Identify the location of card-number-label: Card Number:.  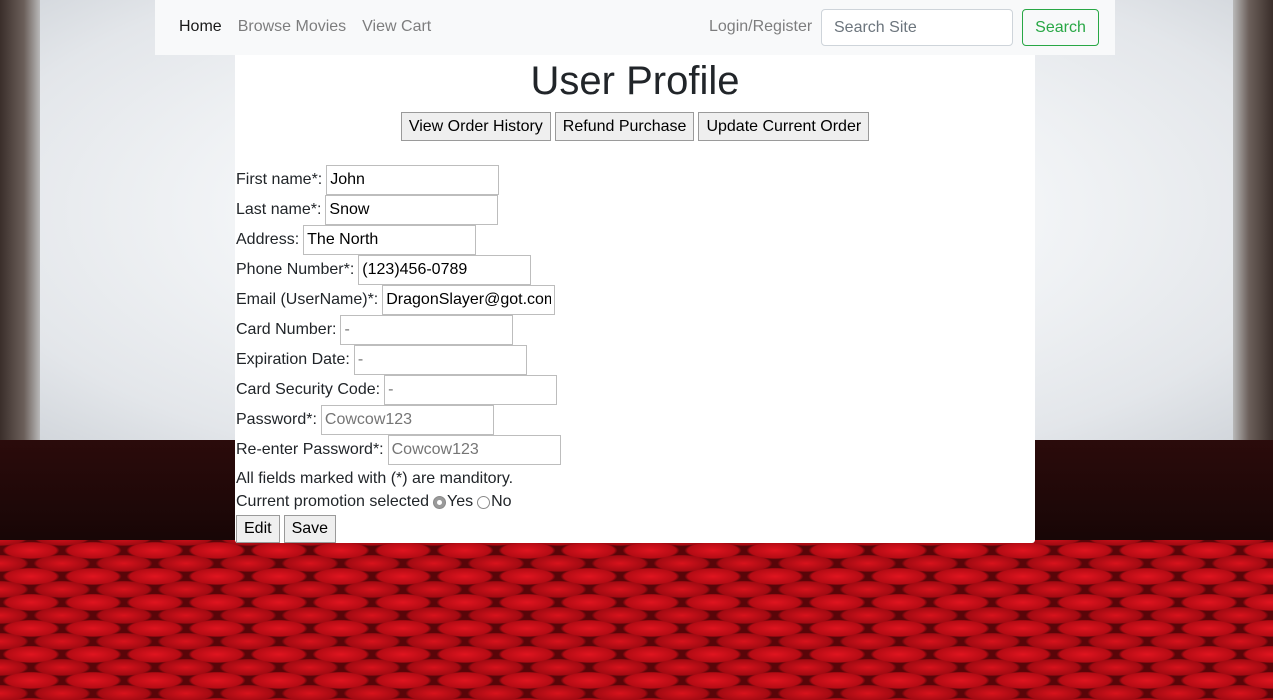
(286, 329).